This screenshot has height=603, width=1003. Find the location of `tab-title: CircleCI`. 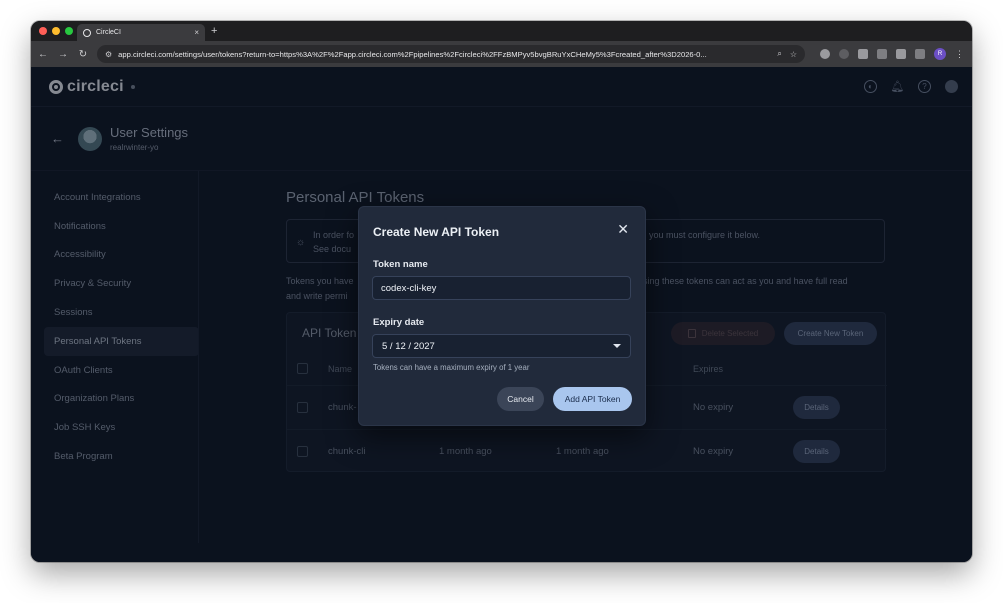

tab-title: CircleCI is located at coordinates (108, 32).